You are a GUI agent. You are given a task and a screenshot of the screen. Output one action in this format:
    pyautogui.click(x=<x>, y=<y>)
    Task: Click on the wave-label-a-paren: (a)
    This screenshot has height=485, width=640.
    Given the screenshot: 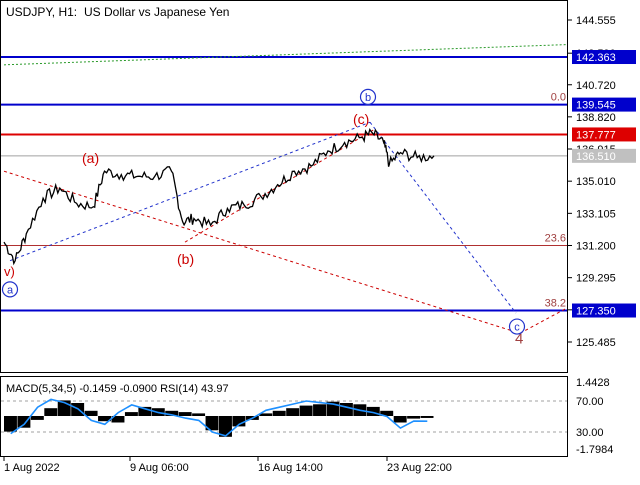 What is the action you would take?
    pyautogui.click(x=90, y=158)
    